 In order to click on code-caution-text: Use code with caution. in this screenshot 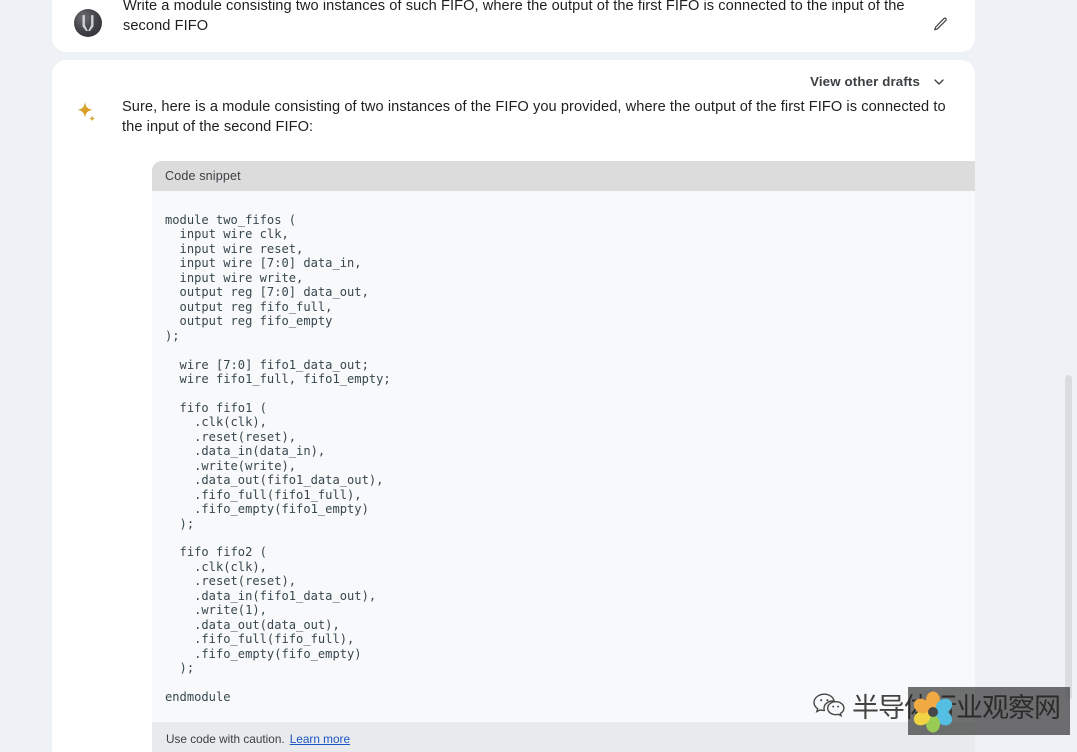, I will do `click(225, 738)`.